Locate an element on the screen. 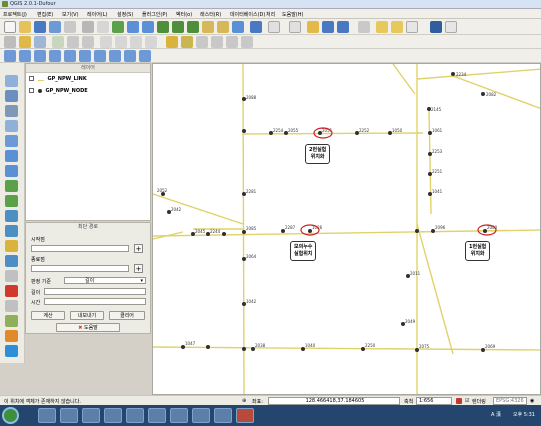 The image size is (541, 426). add-wfs-layer-icon is located at coordinates (11, 186).